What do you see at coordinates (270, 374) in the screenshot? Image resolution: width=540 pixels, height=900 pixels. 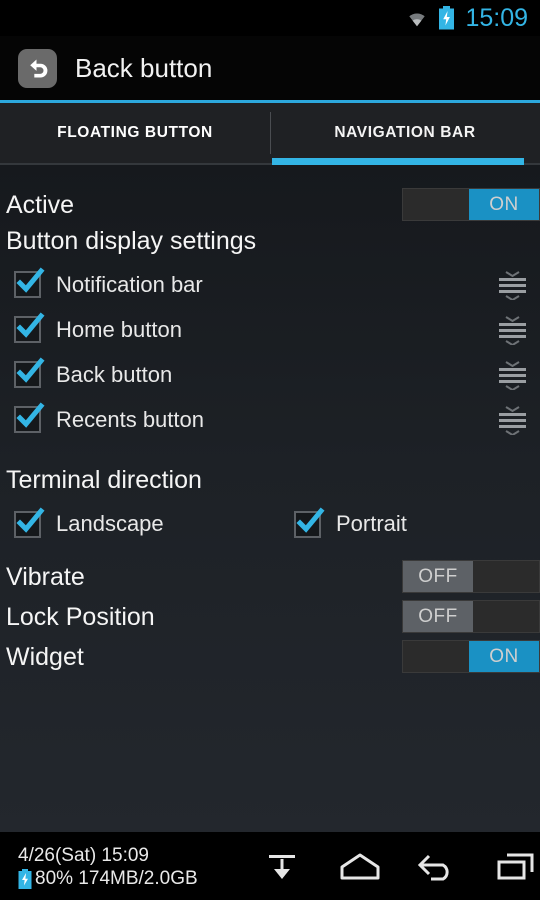 I see `list-item-back-button: Back button` at bounding box center [270, 374].